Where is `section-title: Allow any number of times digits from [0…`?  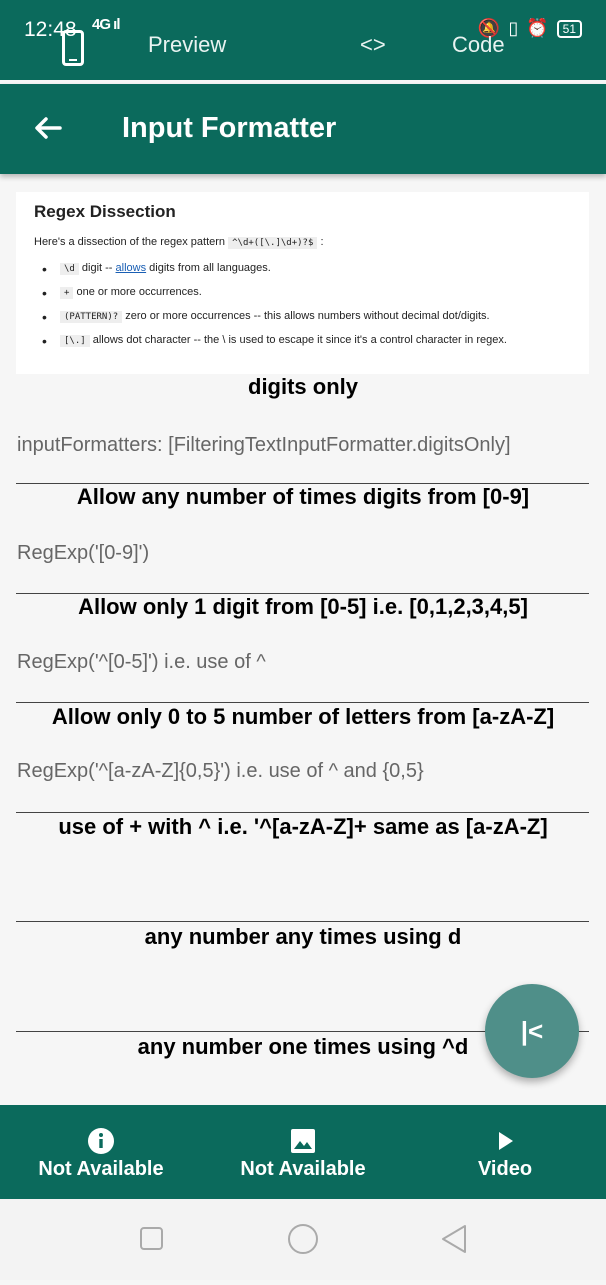
section-title: Allow any number of times digits from [0… is located at coordinates (303, 496).